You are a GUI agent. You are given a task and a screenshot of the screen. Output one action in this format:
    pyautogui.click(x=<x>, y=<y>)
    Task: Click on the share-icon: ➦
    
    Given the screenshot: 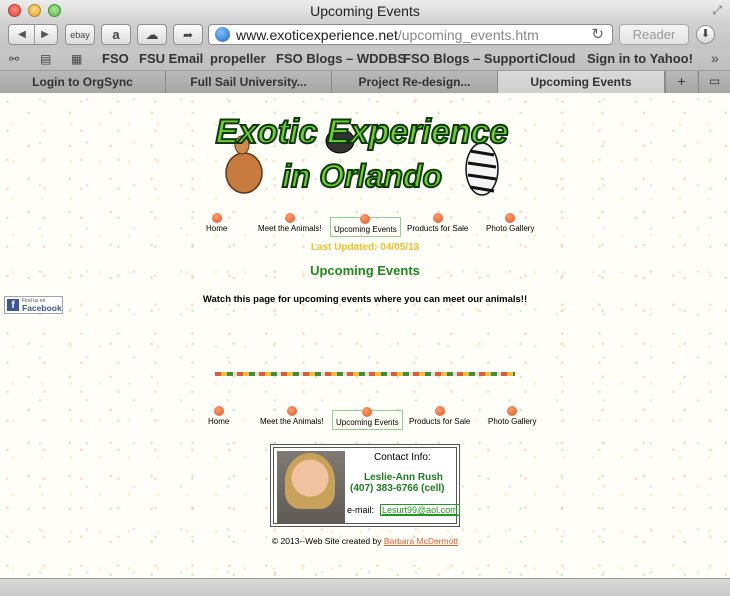 What is the action you would take?
    pyautogui.click(x=188, y=34)
    